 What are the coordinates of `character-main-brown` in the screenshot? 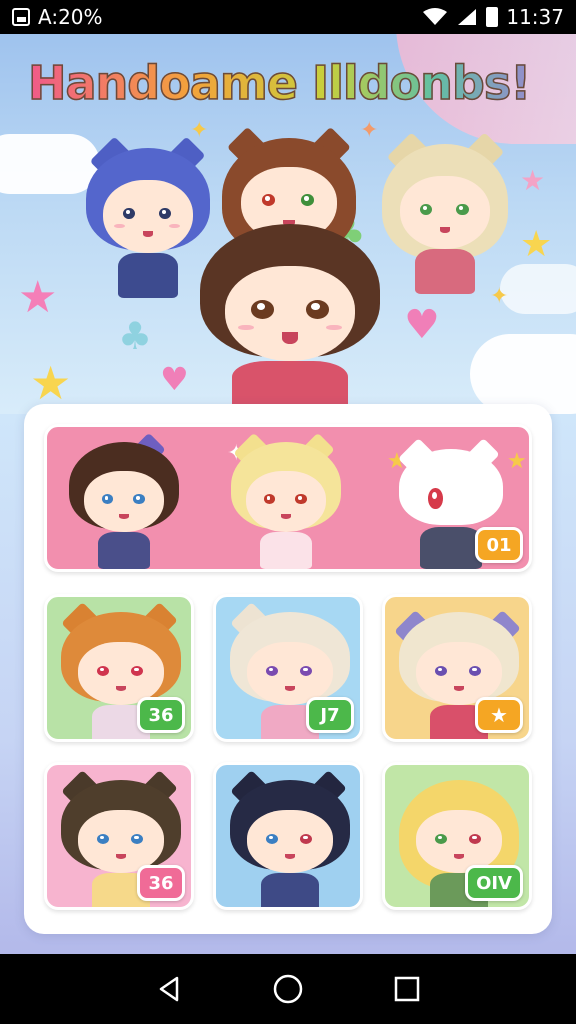 It's located at (290, 319).